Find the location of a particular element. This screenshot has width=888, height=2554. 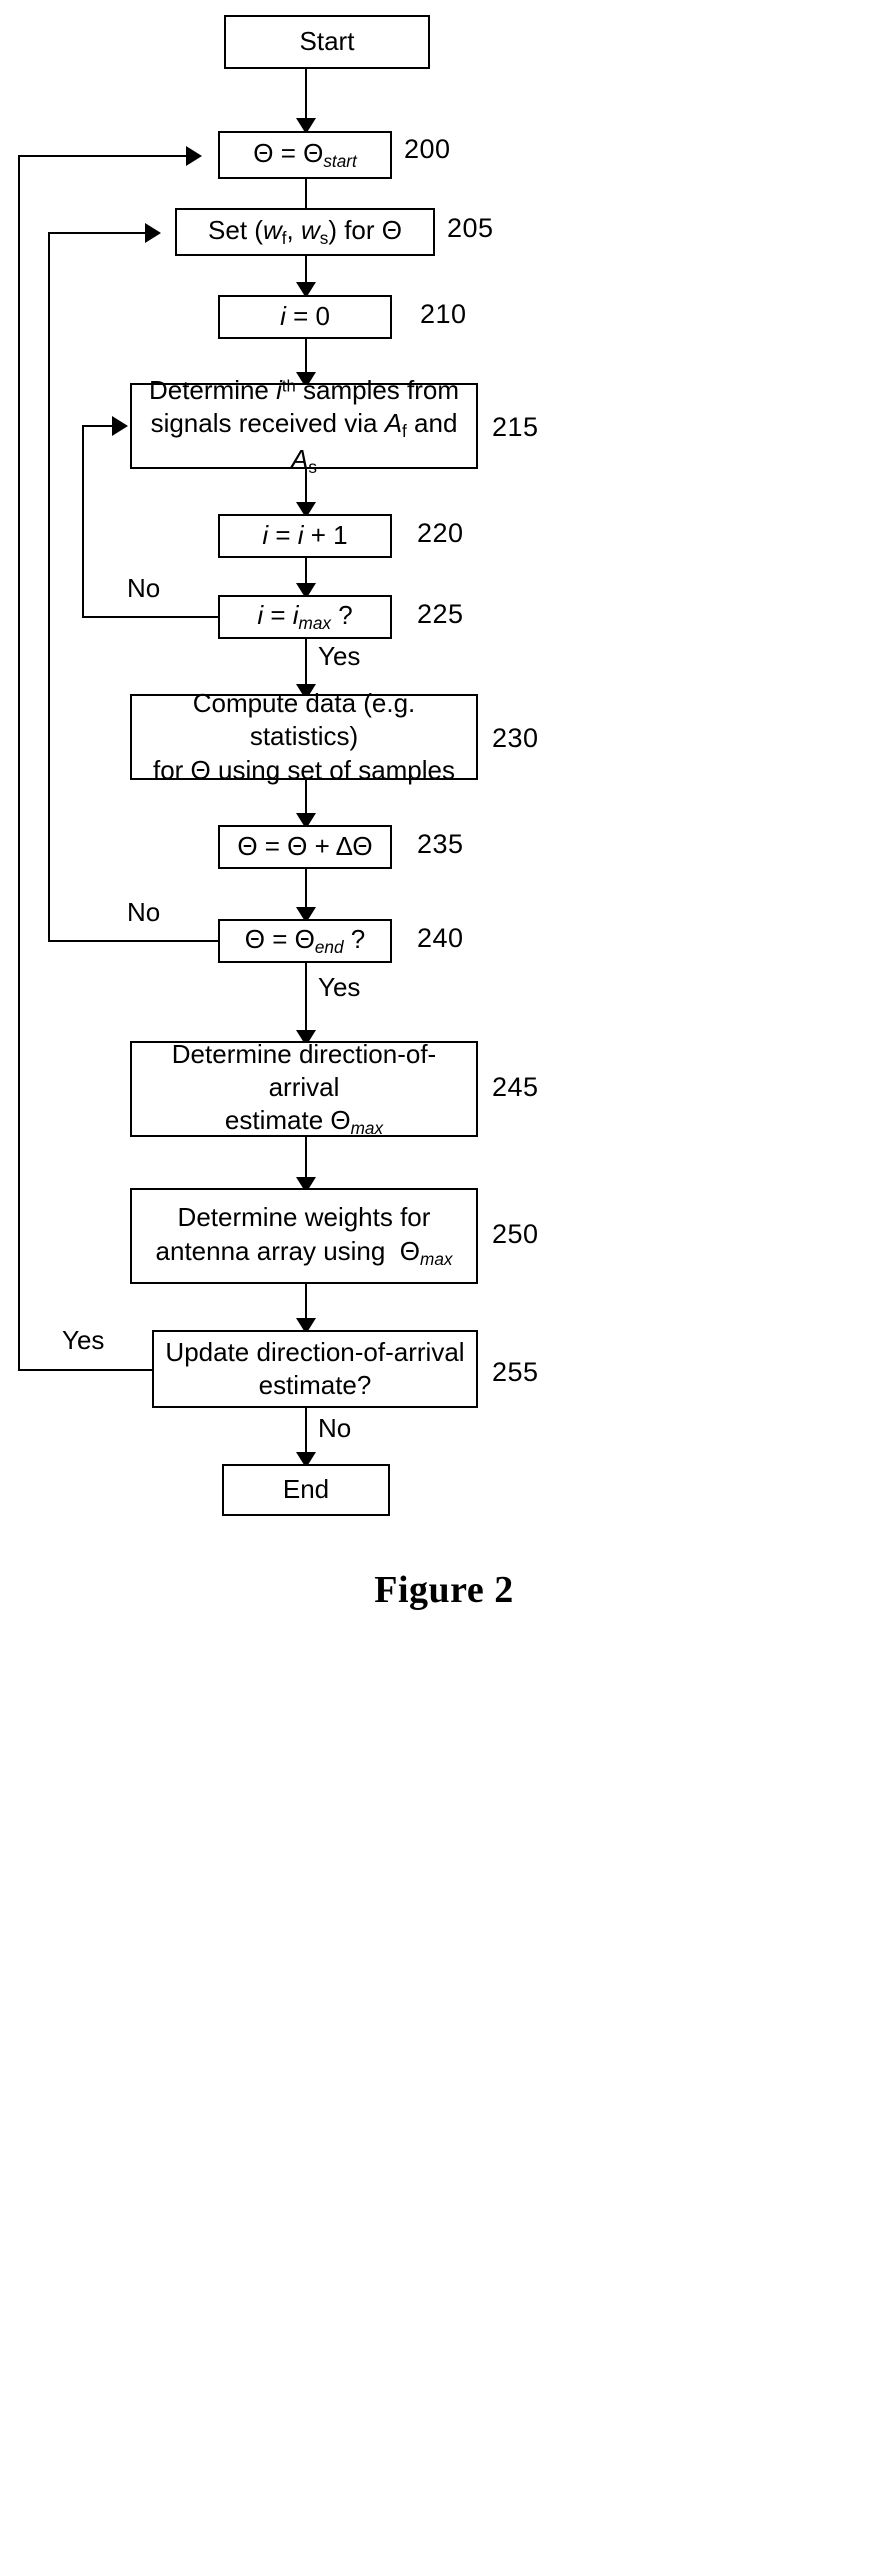

node-240-label: Θ = Θend ? is located at coordinates (305, 940).